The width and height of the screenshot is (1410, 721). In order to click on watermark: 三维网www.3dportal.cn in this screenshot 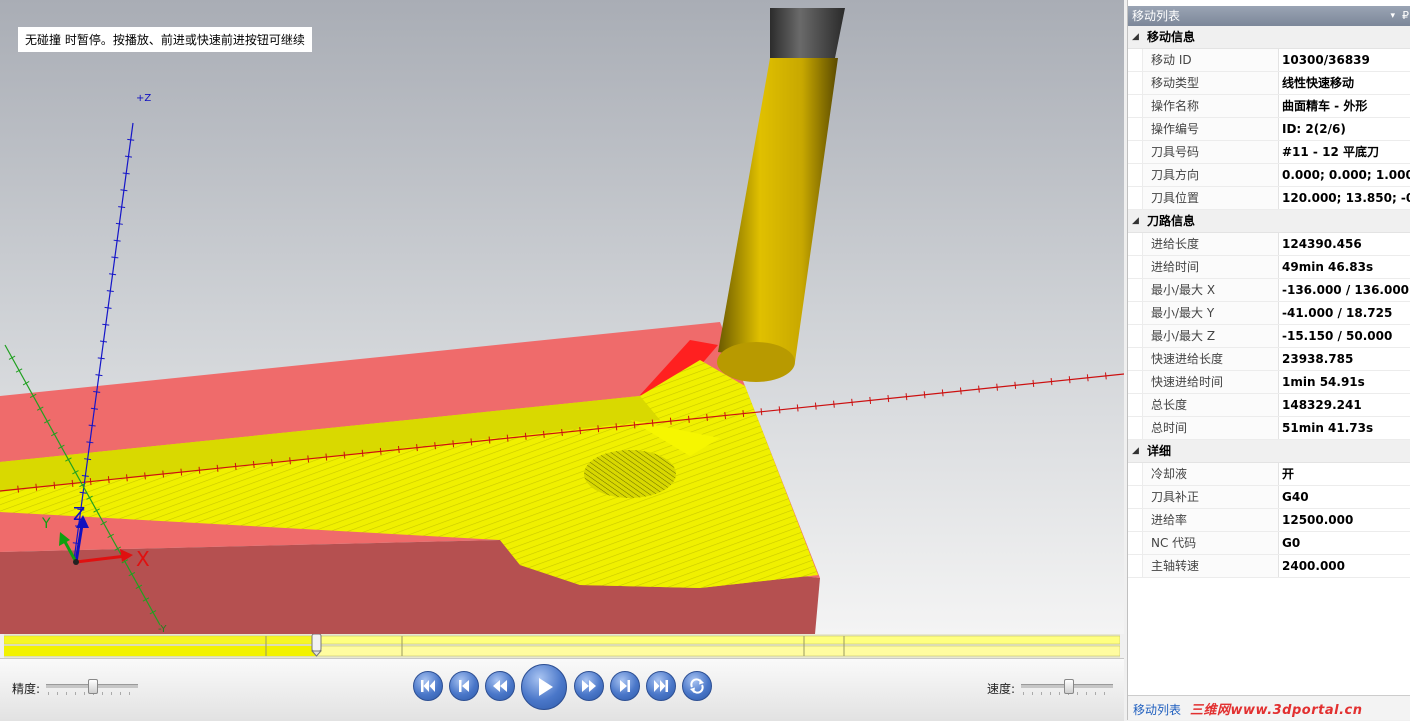, I will do `click(1276, 710)`.